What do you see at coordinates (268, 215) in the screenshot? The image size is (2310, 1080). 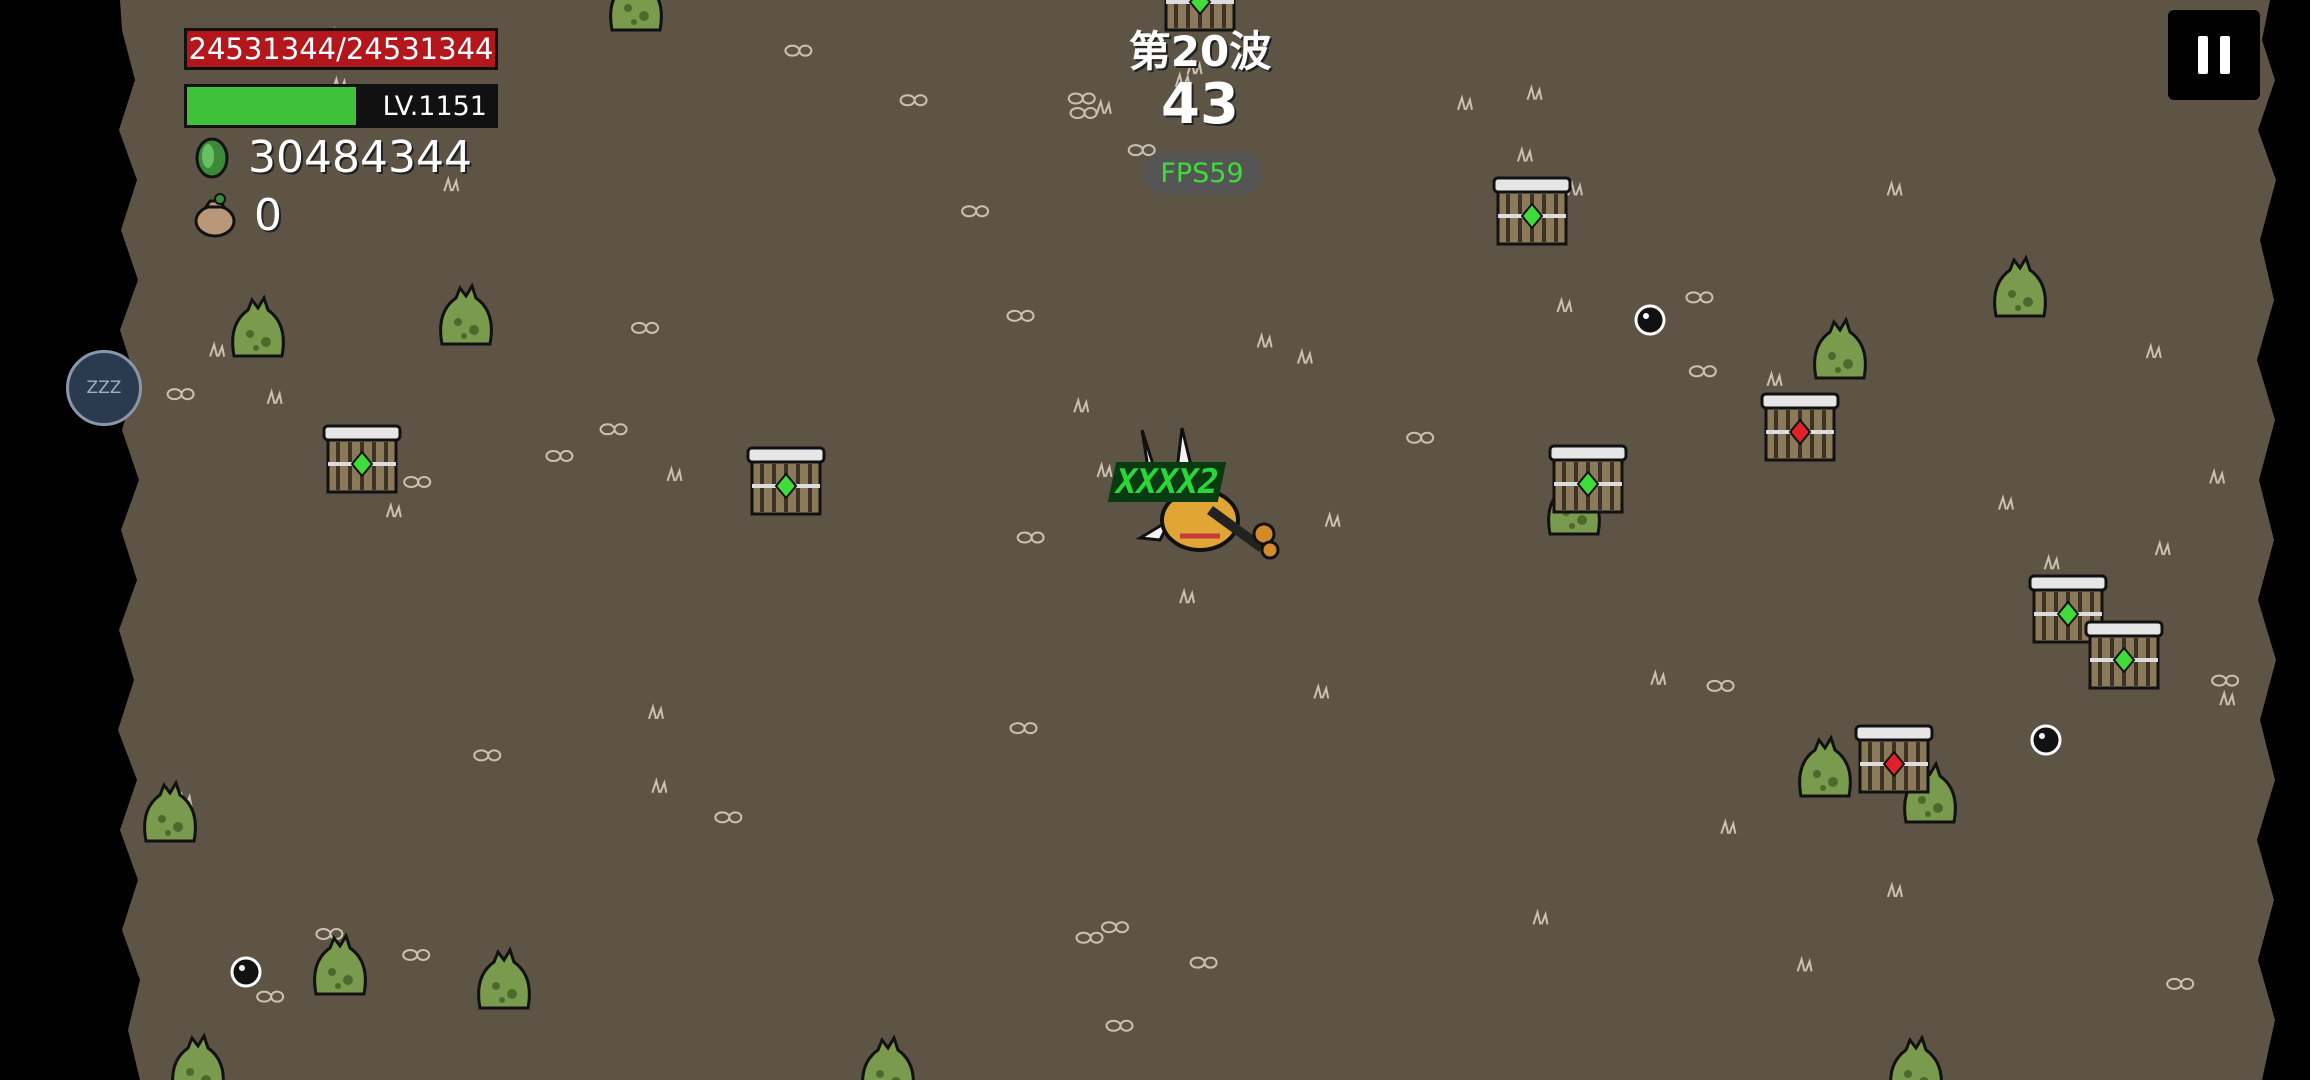 I see `bag-count: 0` at bounding box center [268, 215].